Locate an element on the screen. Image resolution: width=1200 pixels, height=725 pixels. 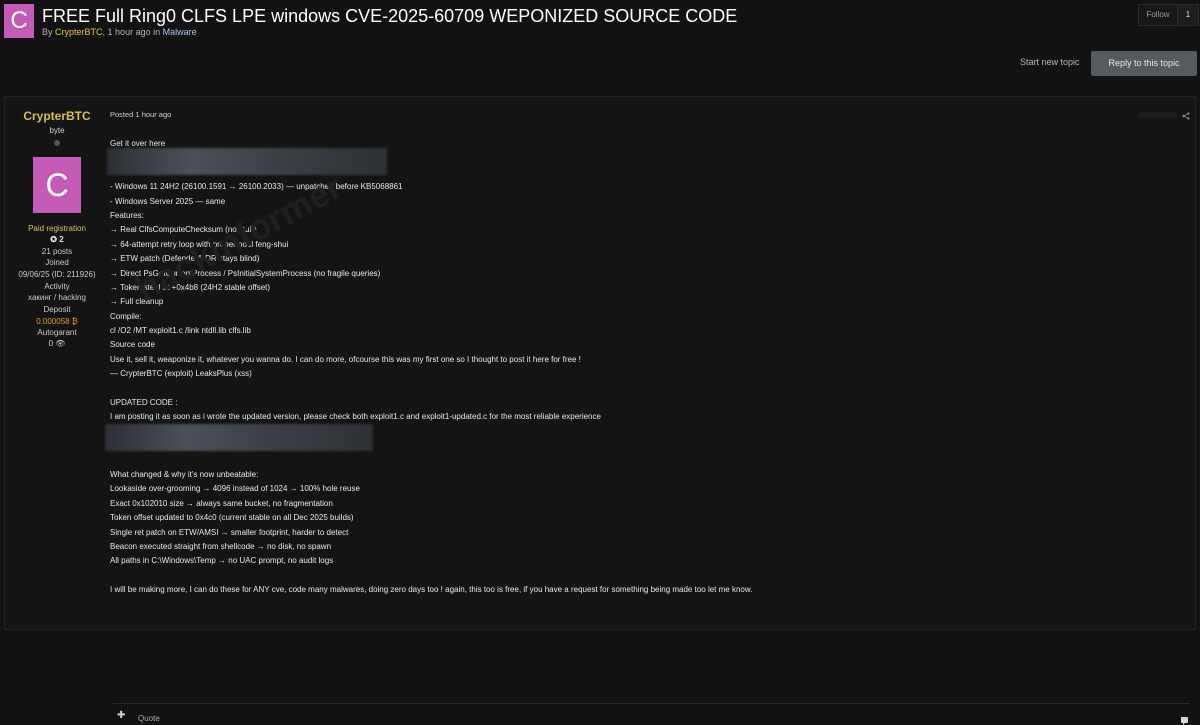
author-avatar: C is located at coordinates (57, 185).